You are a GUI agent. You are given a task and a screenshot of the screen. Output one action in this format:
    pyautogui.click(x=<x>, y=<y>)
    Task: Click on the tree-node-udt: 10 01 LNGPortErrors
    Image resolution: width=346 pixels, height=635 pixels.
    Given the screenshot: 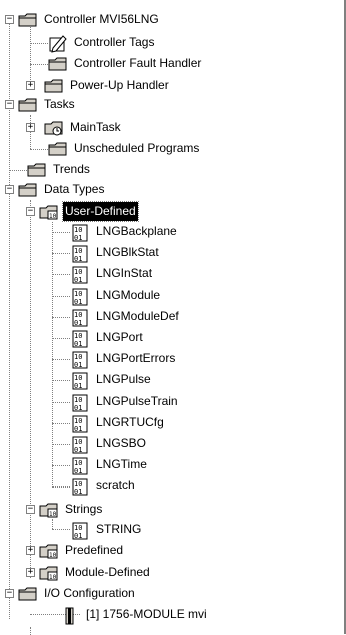 What is the action you would take?
    pyautogui.click(x=123, y=359)
    